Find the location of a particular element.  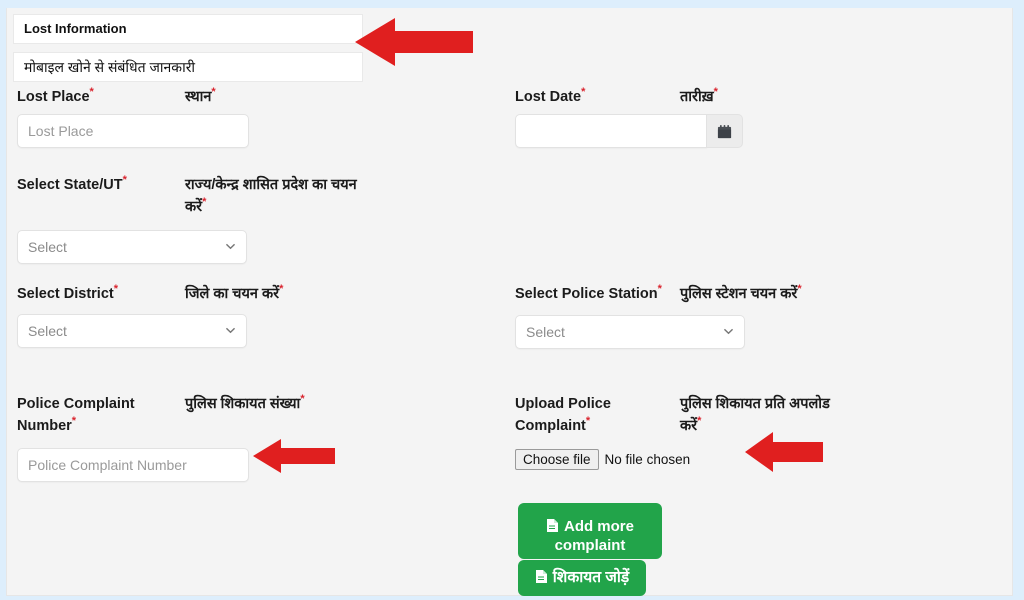

calendar-icon is located at coordinates (724, 131).